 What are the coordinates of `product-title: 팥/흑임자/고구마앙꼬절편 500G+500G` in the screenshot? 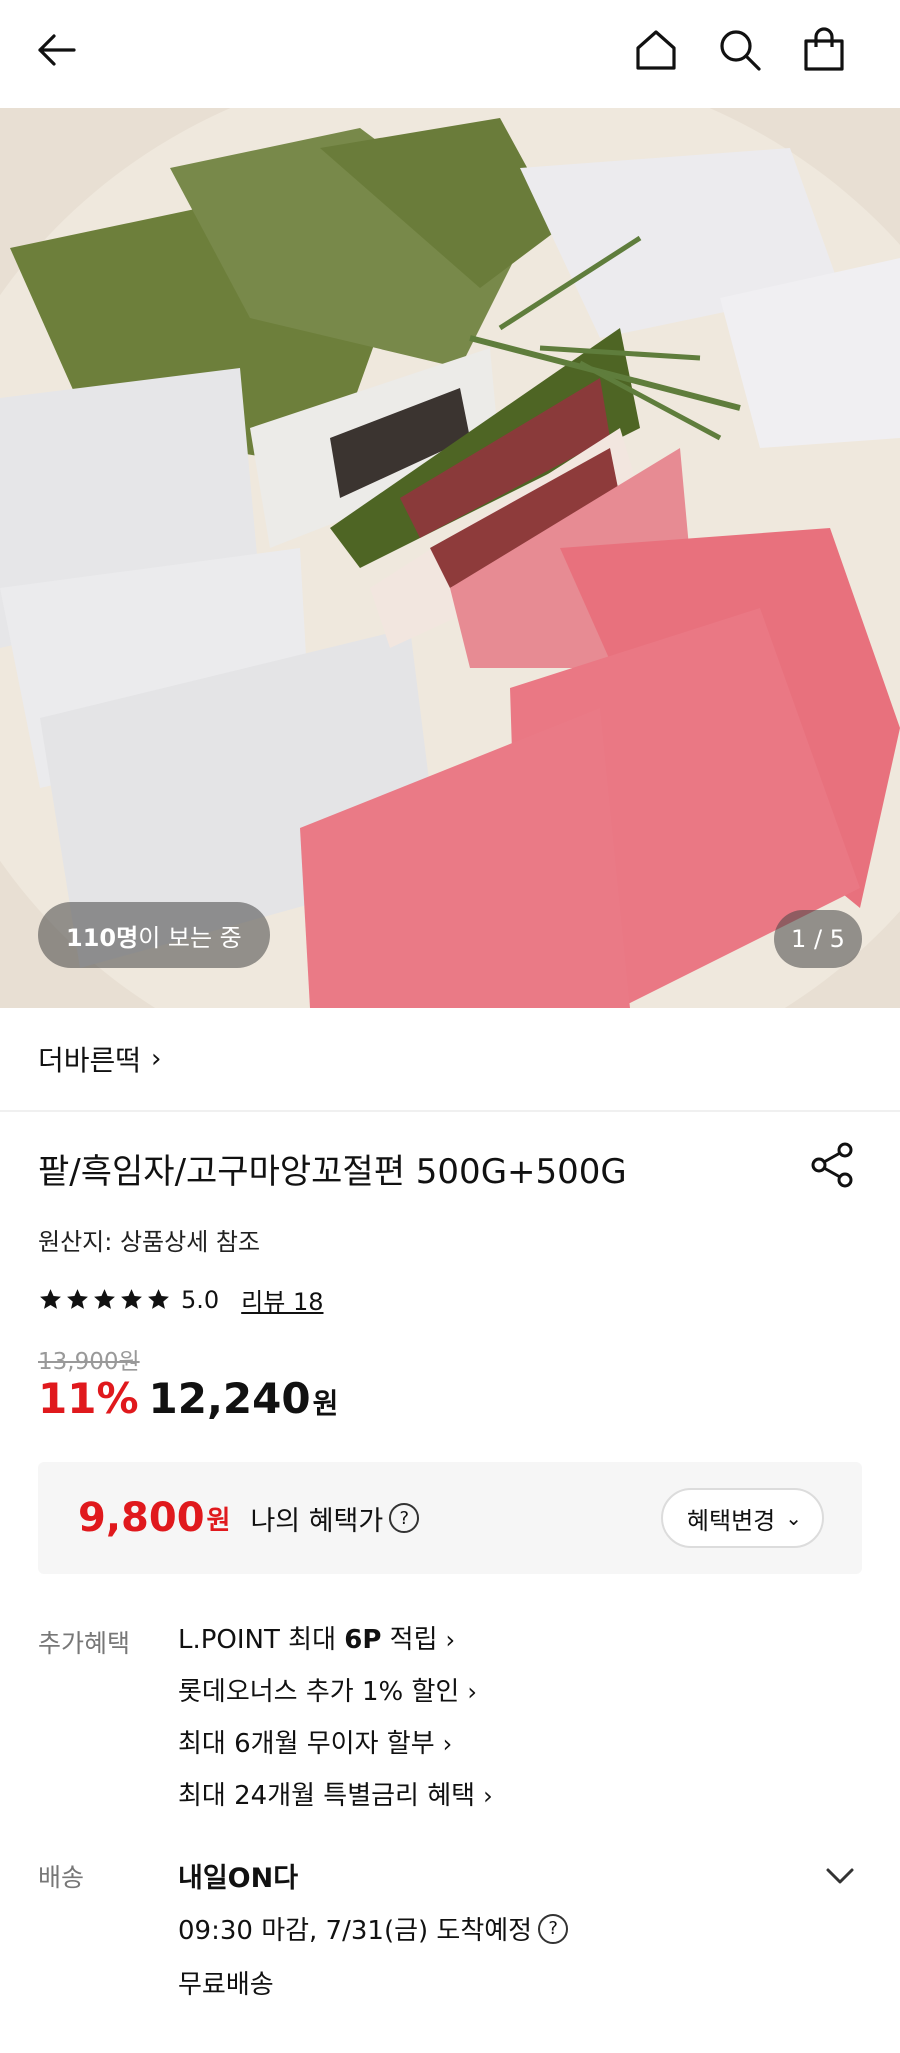 It's located at (332, 1172).